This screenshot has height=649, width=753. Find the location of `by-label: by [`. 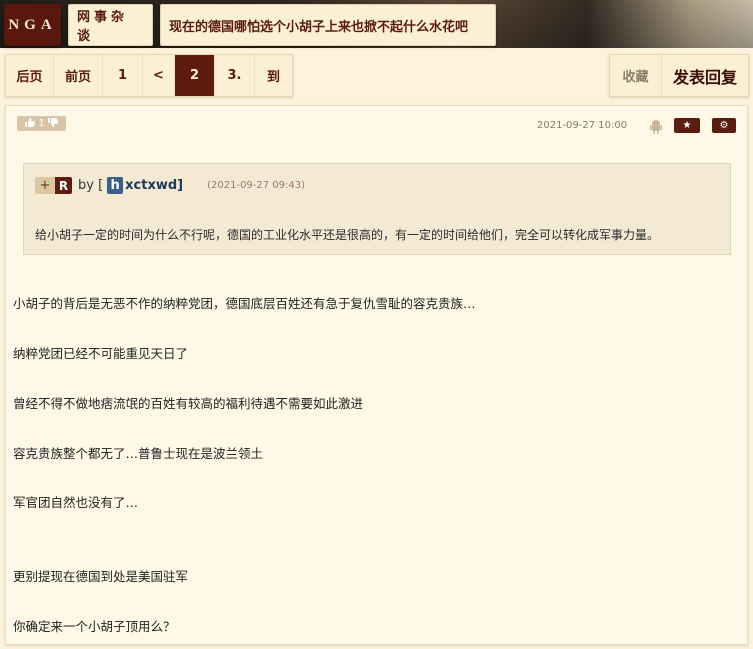

by-label: by [ is located at coordinates (91, 185).